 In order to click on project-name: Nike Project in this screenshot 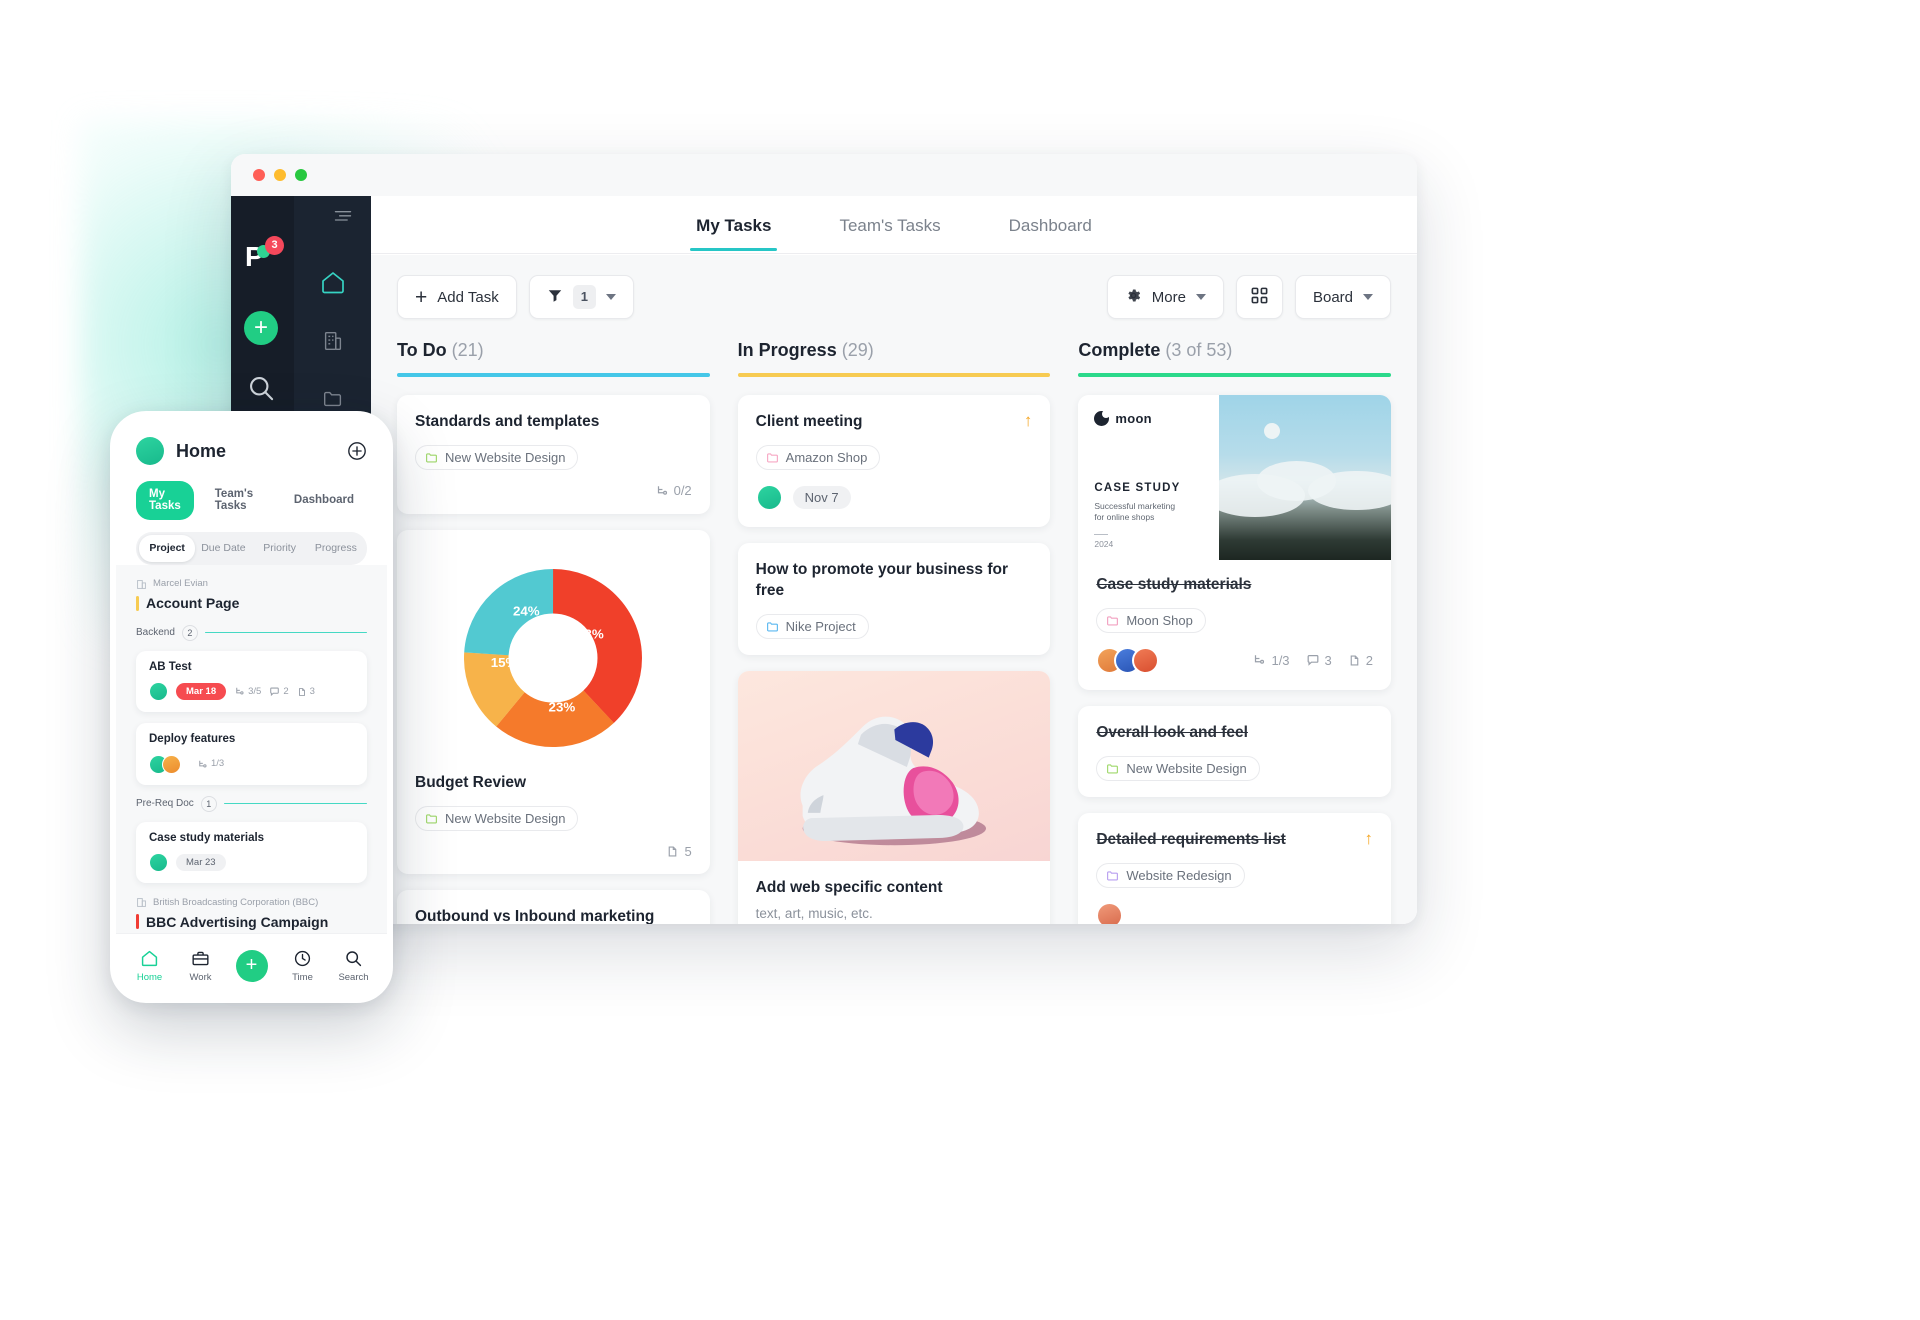, I will do `click(820, 626)`.